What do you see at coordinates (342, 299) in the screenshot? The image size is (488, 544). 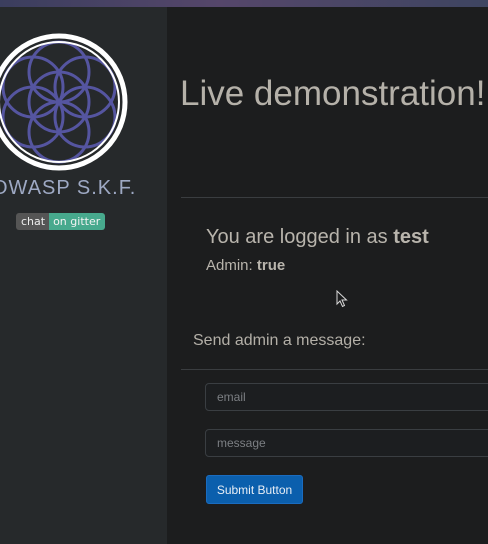 I see `mouse-pointer-icon` at bounding box center [342, 299].